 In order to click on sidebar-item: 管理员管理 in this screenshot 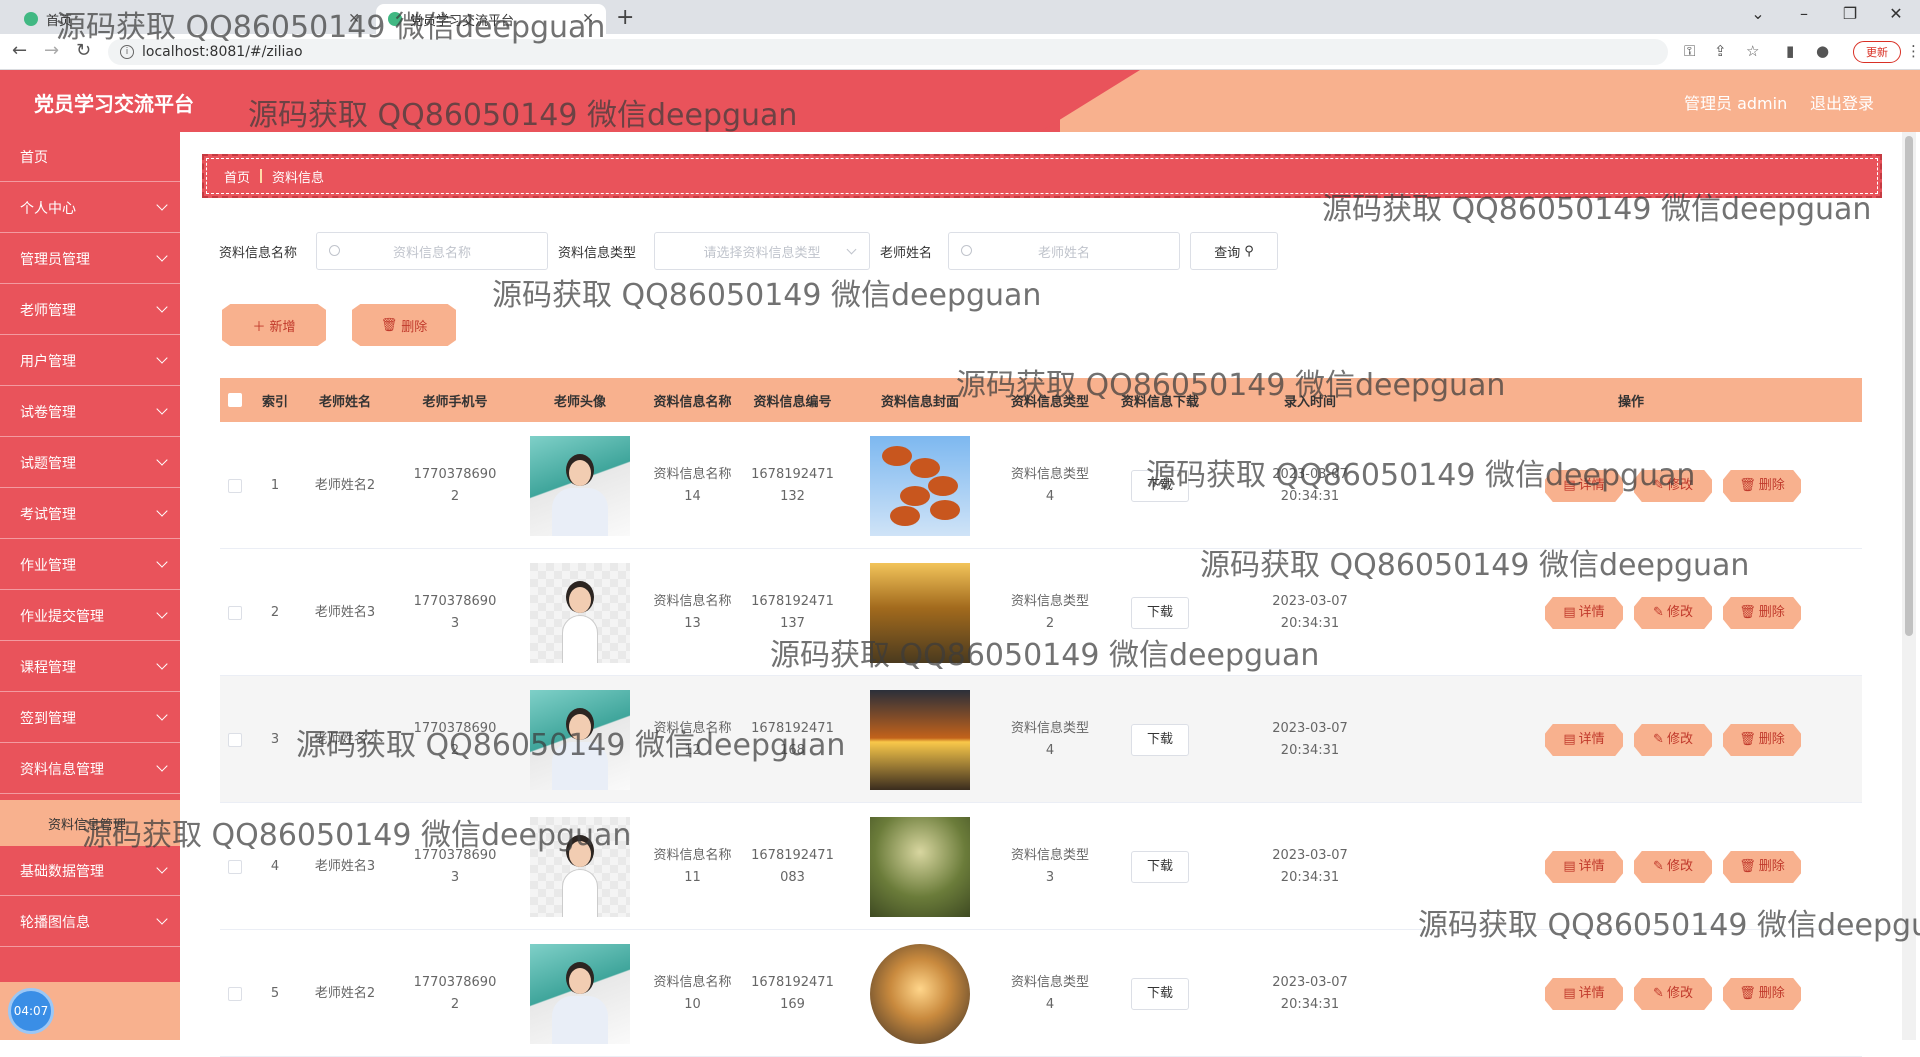, I will do `click(90, 259)`.